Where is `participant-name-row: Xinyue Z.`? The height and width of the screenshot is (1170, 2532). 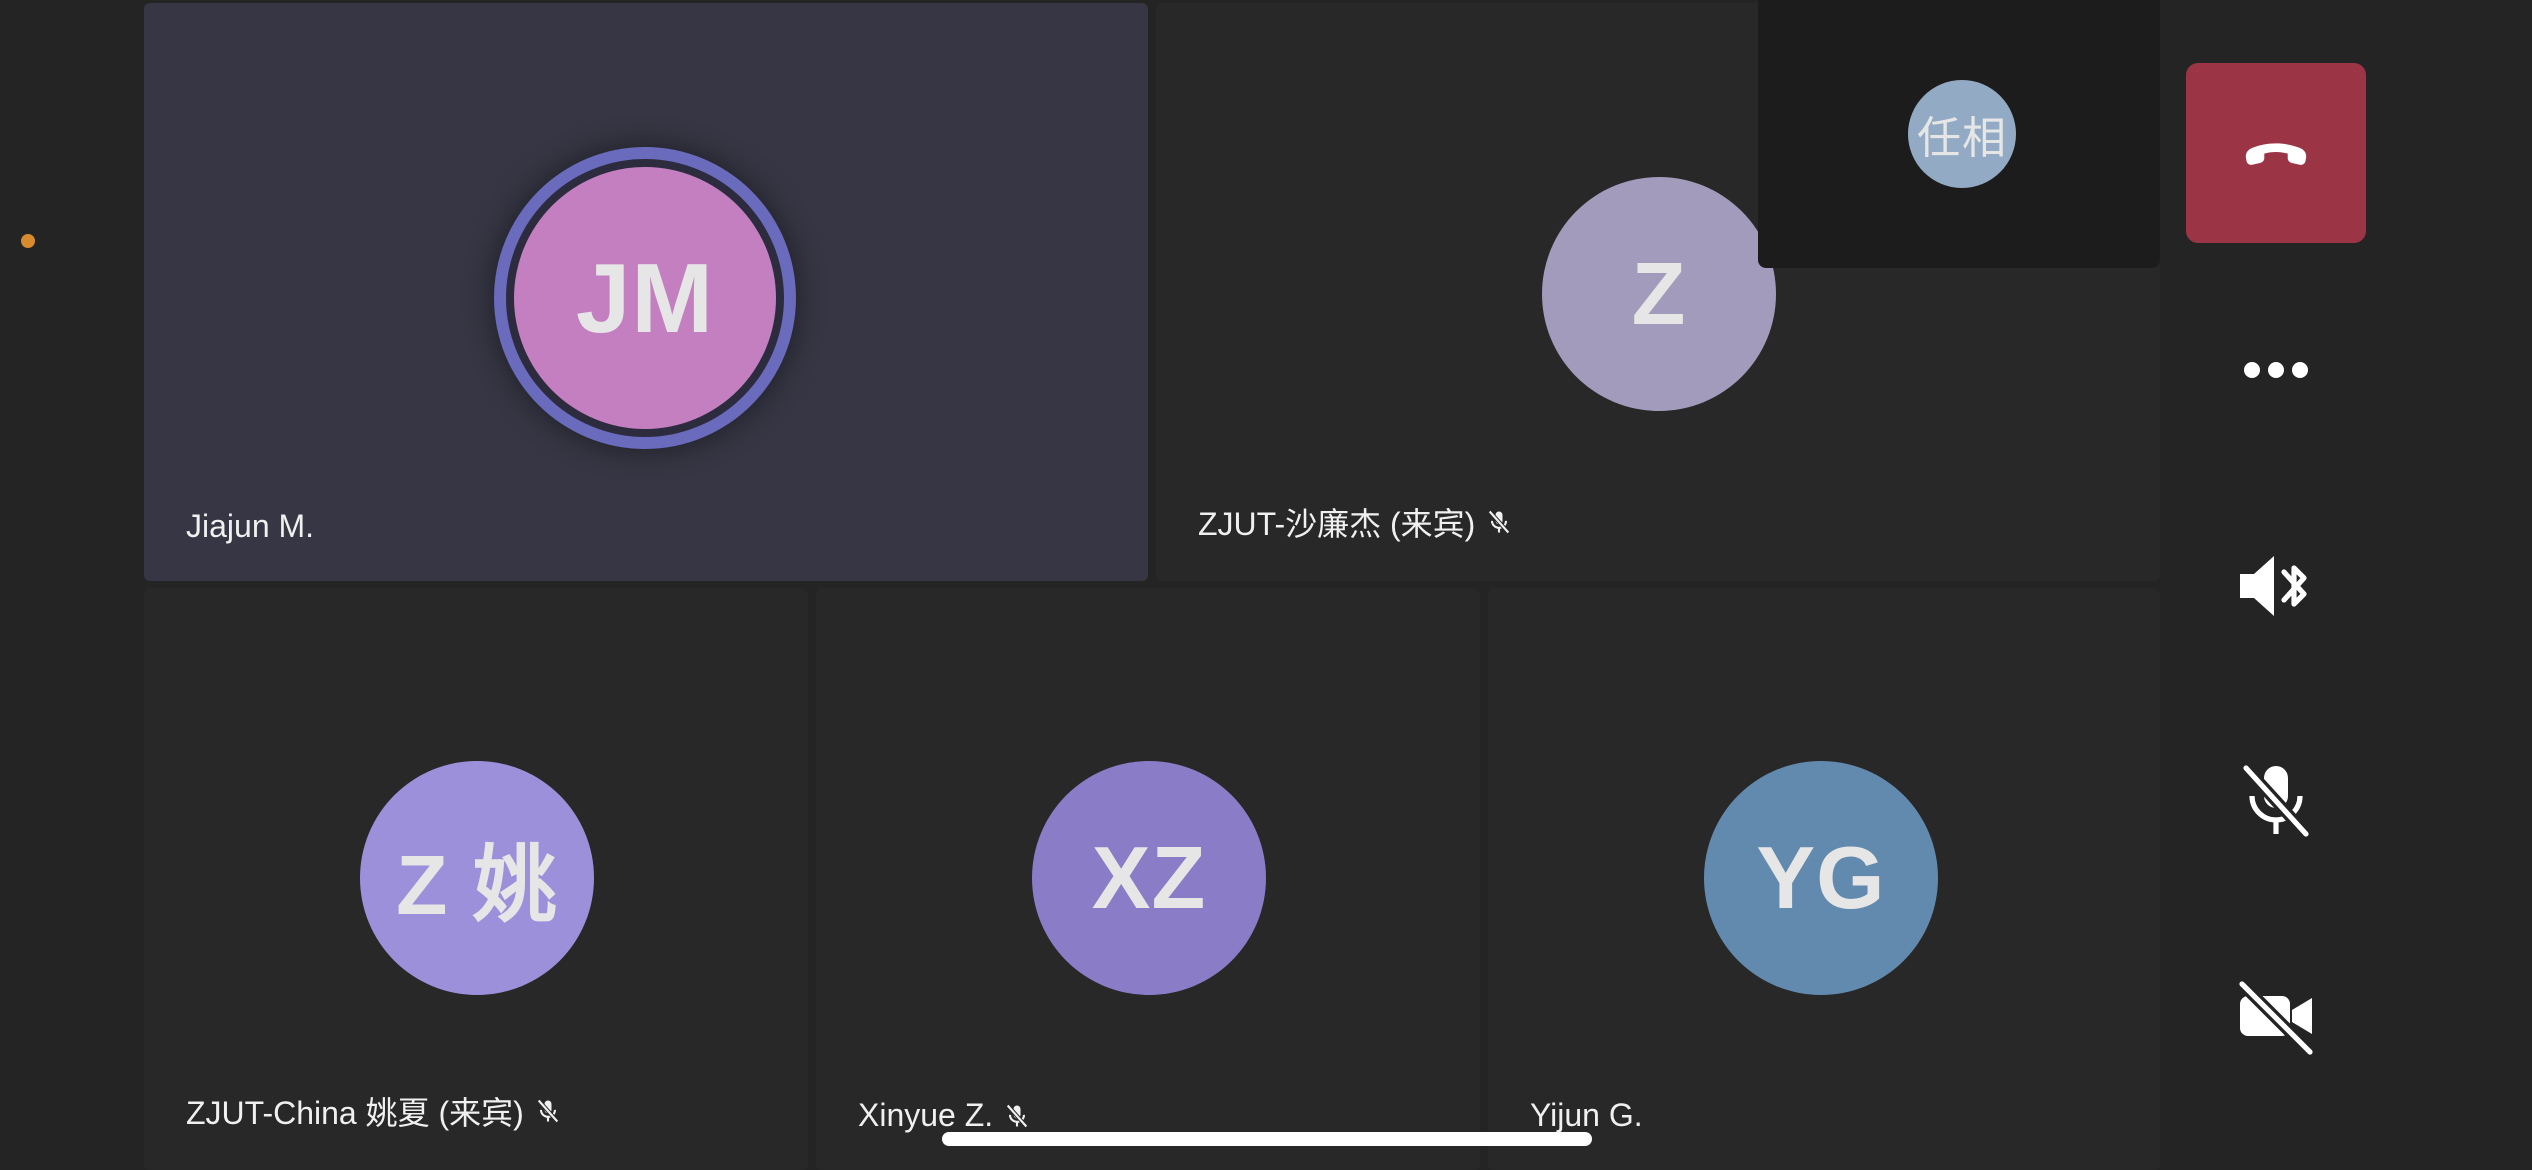
participant-name-row: Xinyue Z. is located at coordinates (944, 1115).